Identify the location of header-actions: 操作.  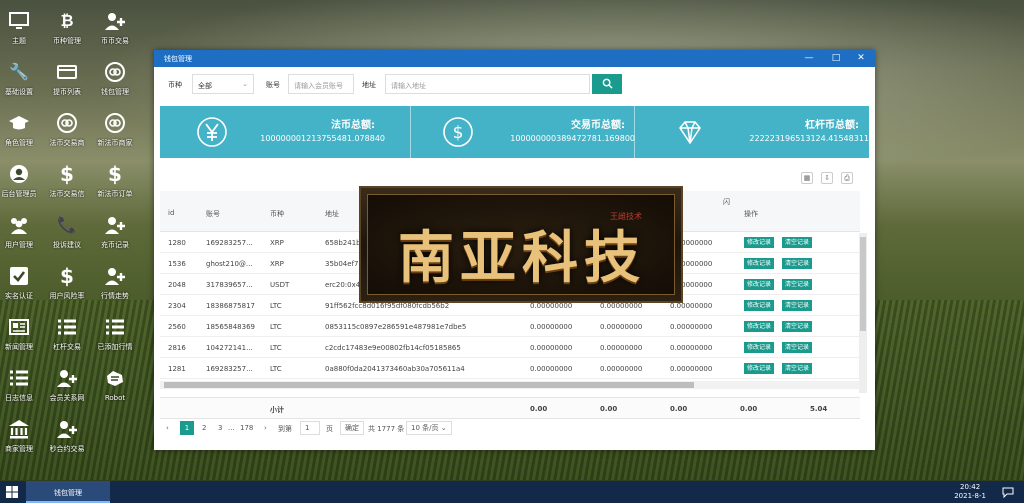
(751, 214).